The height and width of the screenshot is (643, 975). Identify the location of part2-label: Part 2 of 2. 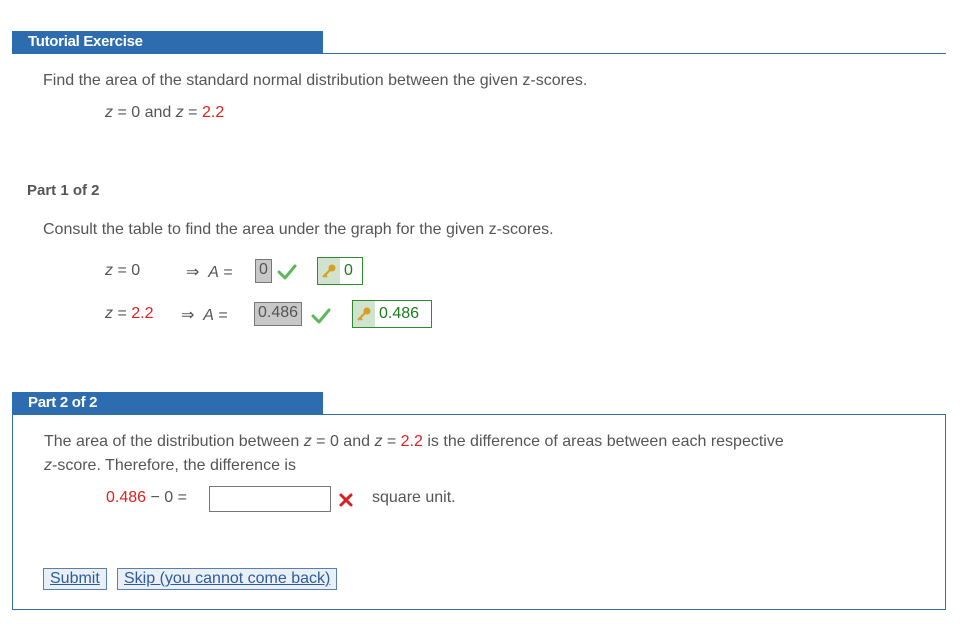
(63, 402).